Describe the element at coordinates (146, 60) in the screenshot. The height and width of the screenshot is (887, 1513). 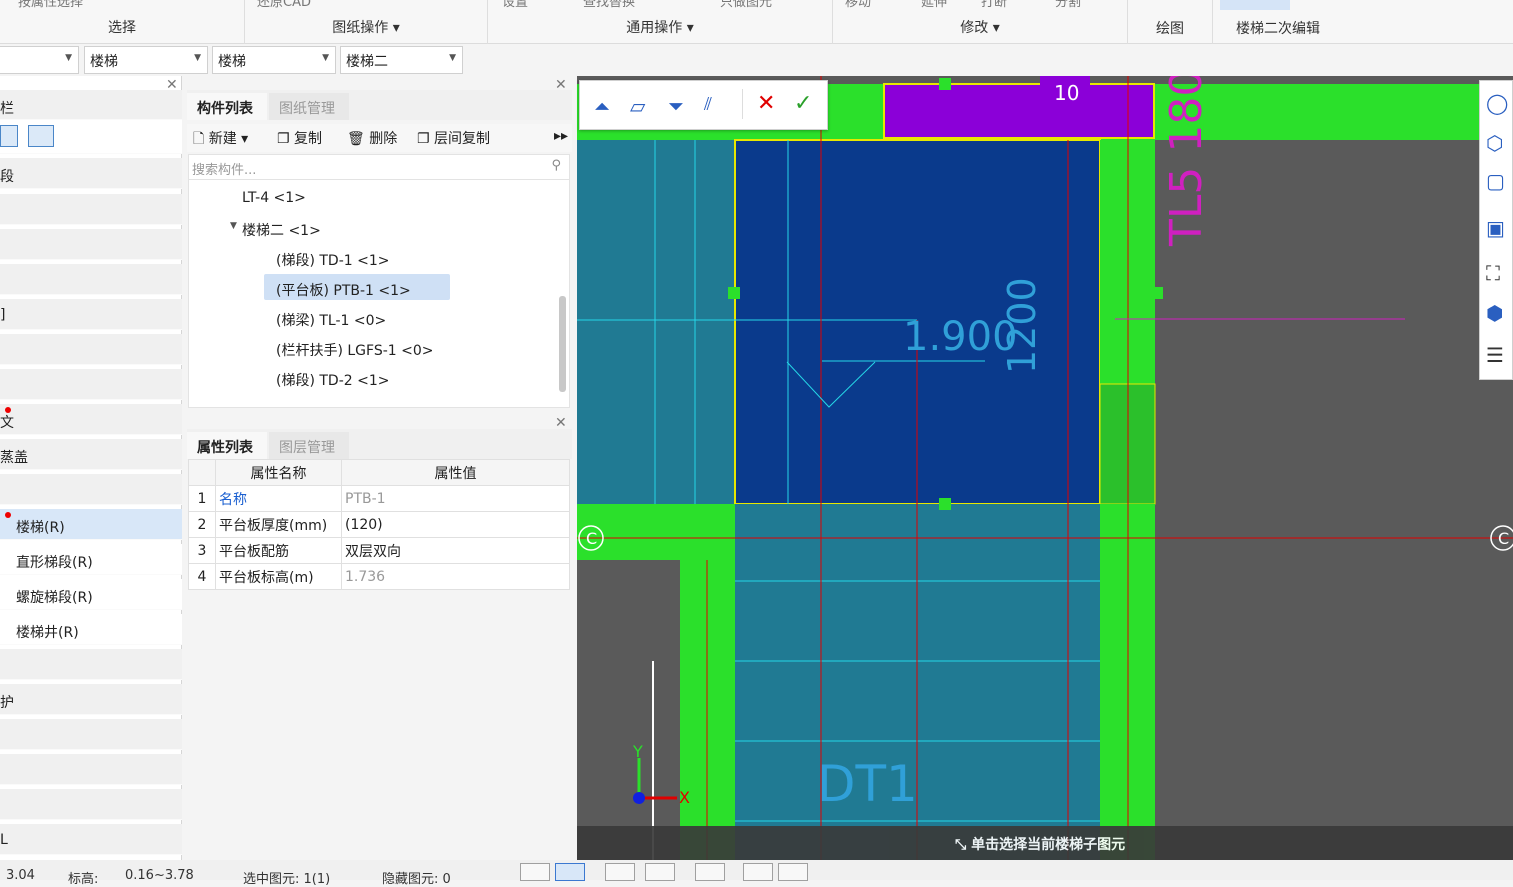
I see `combo-category: 楼梯 ▼` at that location.